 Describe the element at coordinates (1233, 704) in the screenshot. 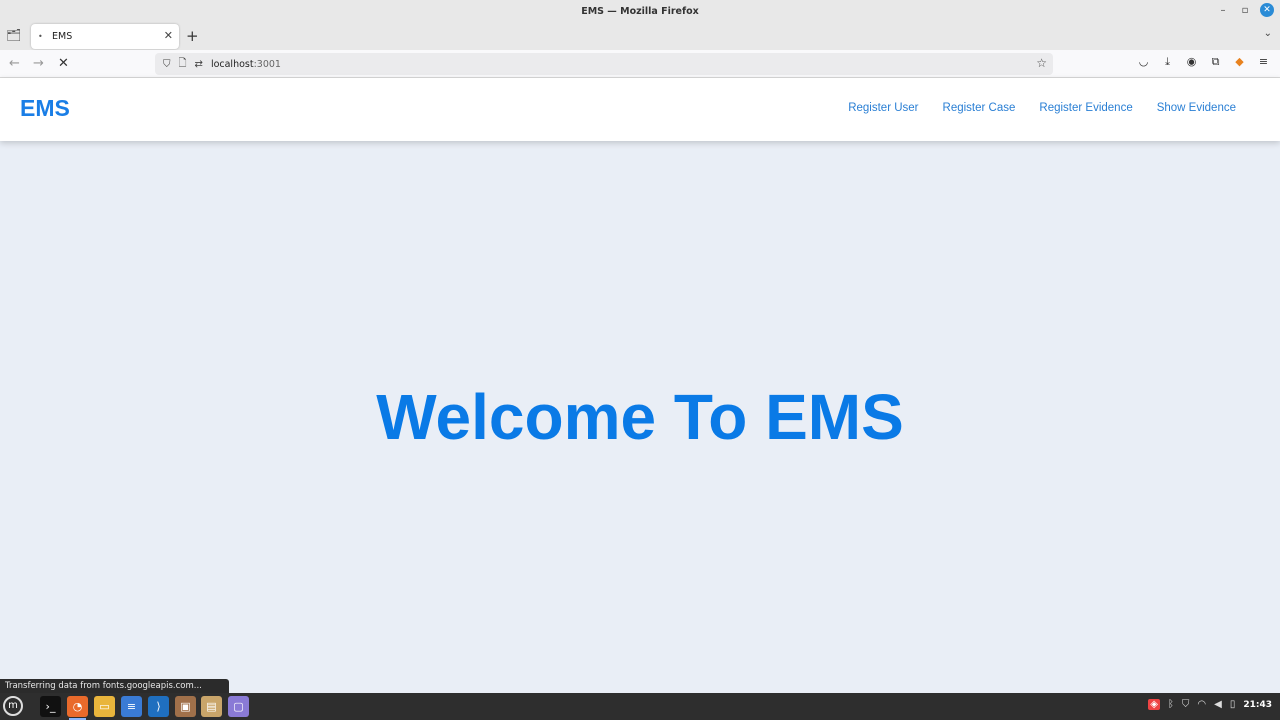

I see `clipboard-icon: ▯` at that location.